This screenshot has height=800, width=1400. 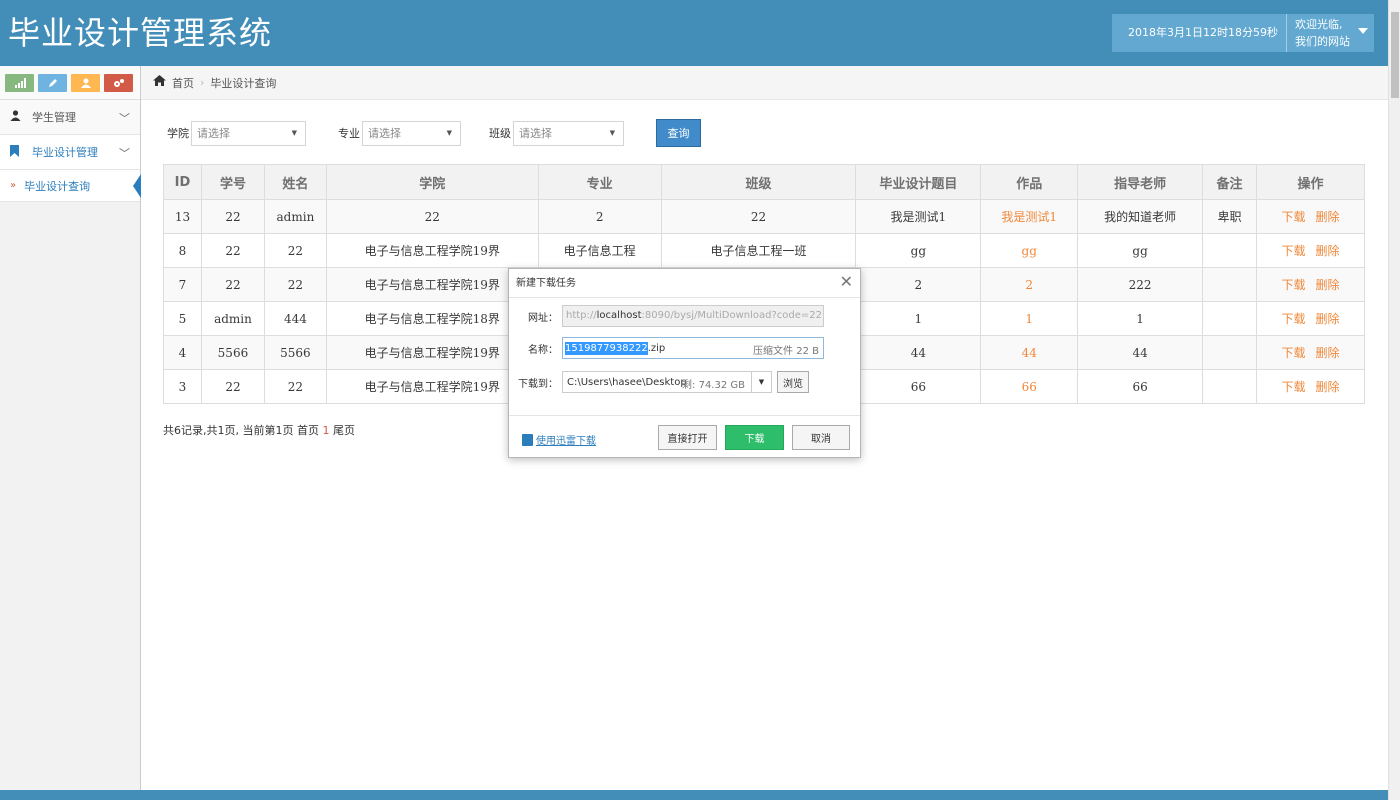 What do you see at coordinates (1029, 318) in the screenshot?
I see `cell-work-link: 1` at bounding box center [1029, 318].